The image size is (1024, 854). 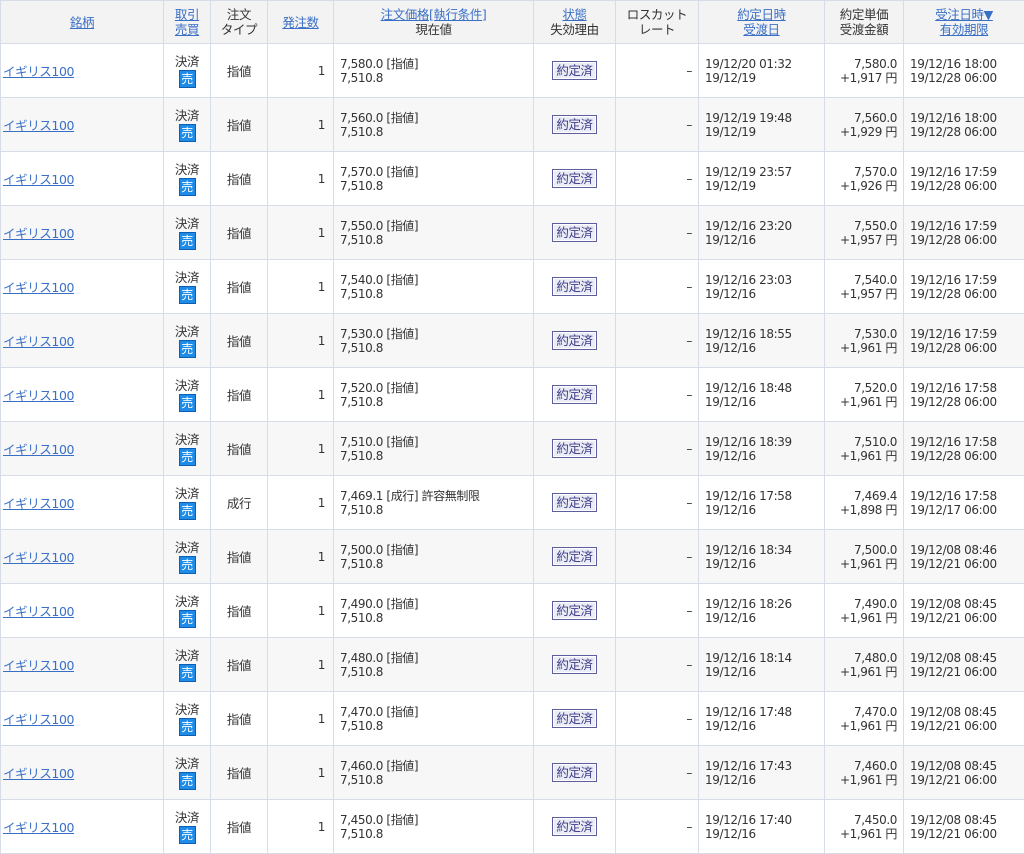 I want to click on sort-by-price-link: 注文価格[執行条件], so click(x=434, y=14).